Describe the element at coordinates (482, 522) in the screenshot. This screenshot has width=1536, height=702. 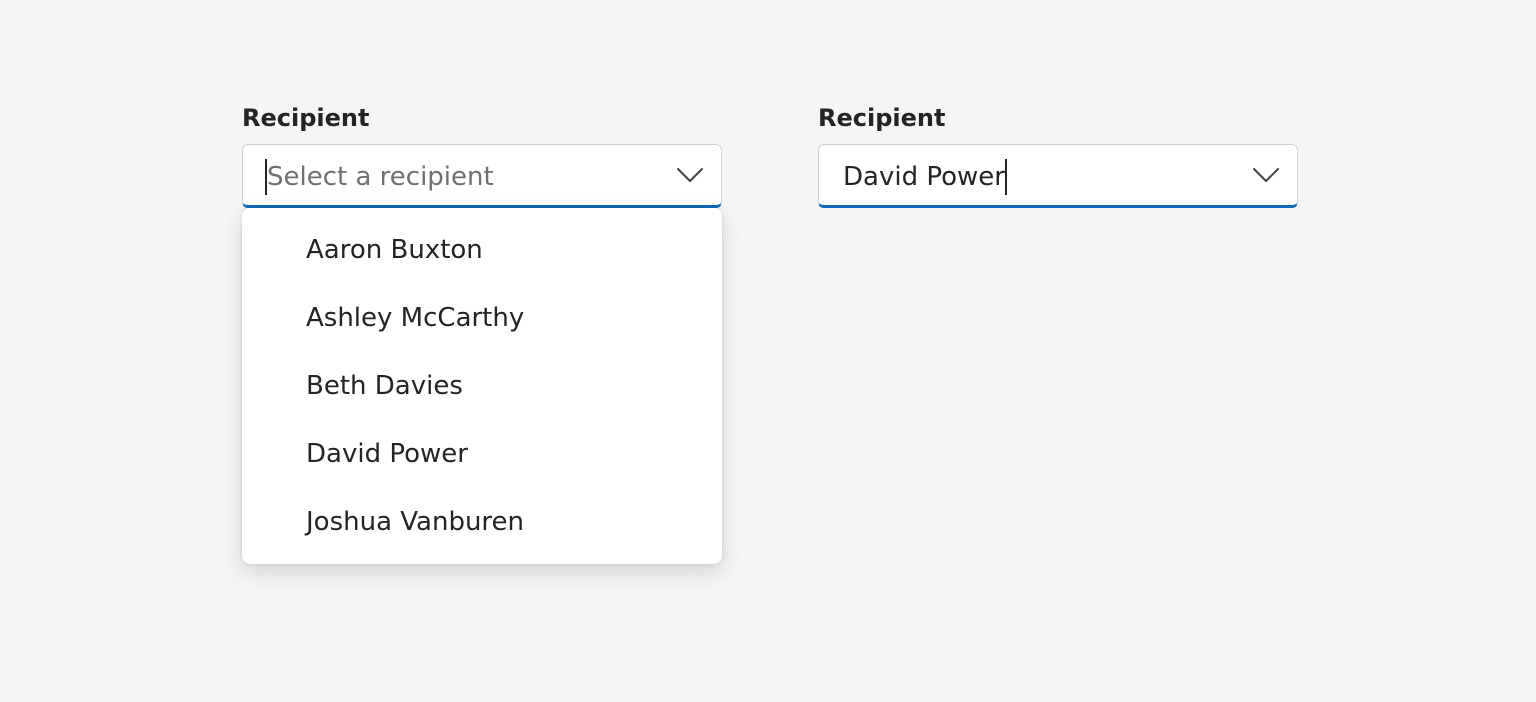
I see `option-joshua-vanburen: Joshua Vanburen` at that location.